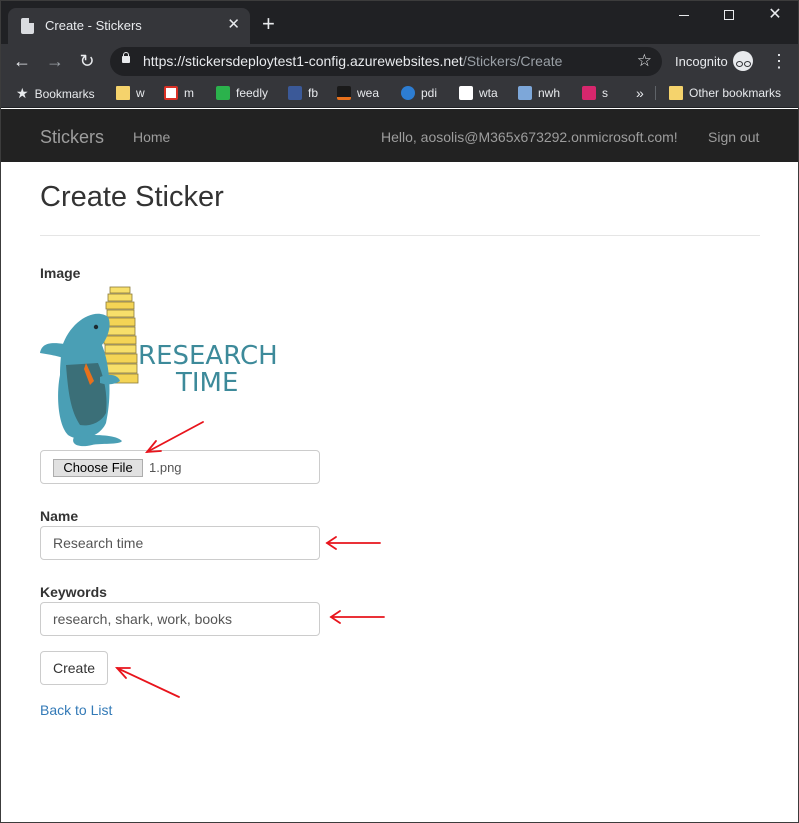 This screenshot has width=799, height=823. What do you see at coordinates (93, 25) in the screenshot?
I see `tab-title: Create - Stickers` at bounding box center [93, 25].